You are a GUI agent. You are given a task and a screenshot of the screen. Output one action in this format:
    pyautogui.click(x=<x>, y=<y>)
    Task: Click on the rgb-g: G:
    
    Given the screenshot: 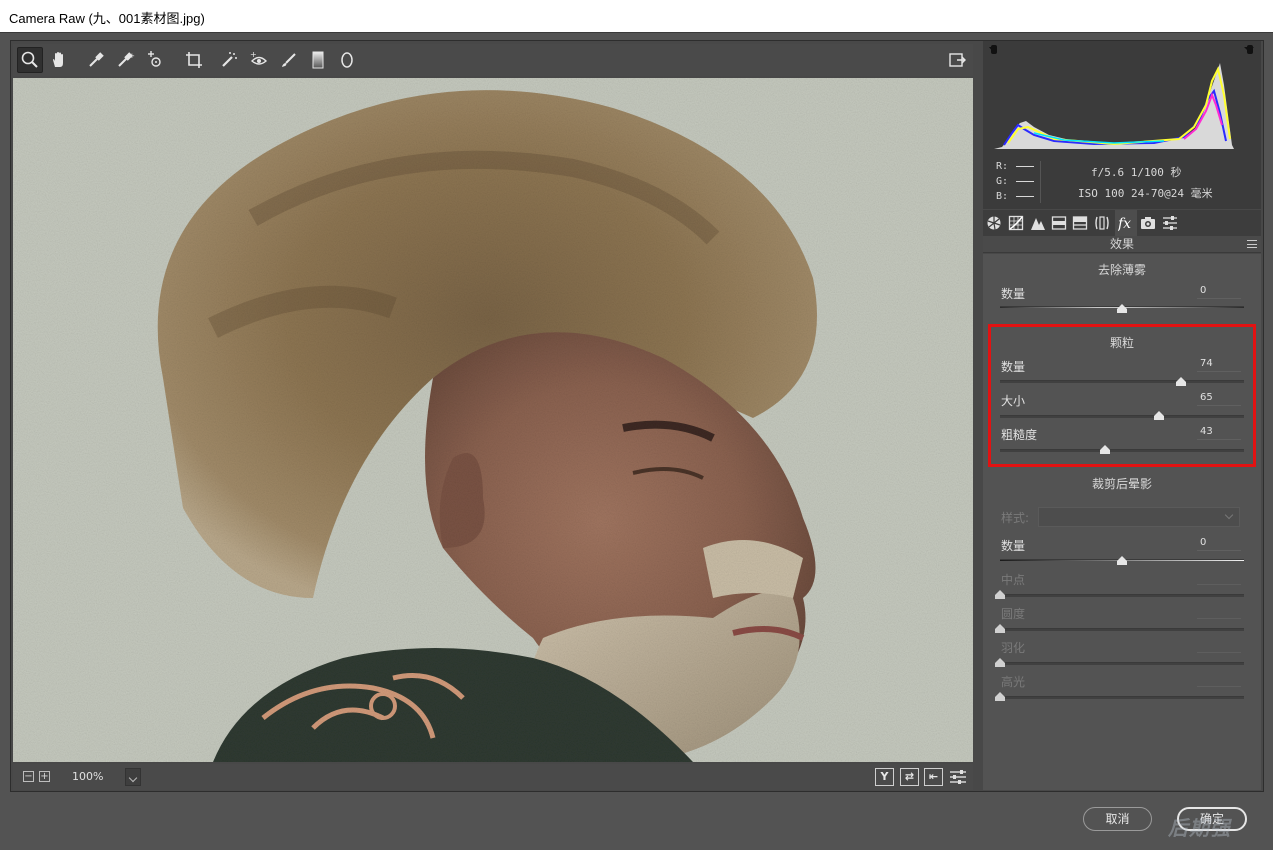 What is the action you would take?
    pyautogui.click(x=1015, y=181)
    